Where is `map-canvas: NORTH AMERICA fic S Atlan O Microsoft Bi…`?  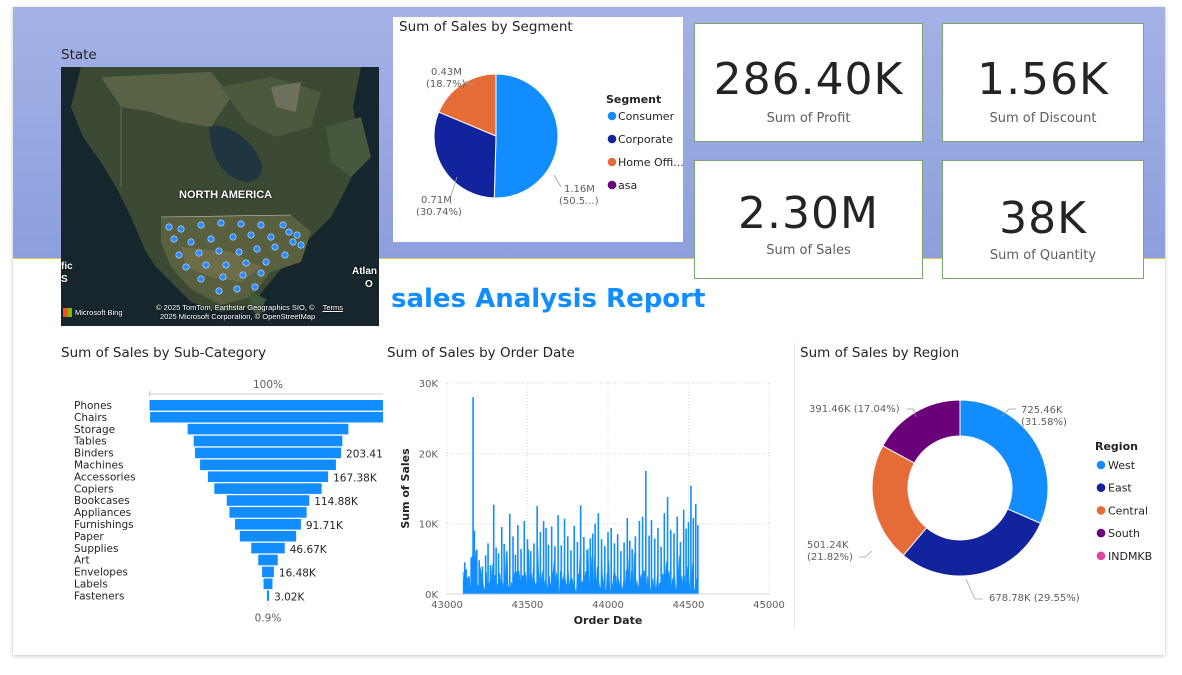 map-canvas: NORTH AMERICA fic S Atlan O Microsoft Bi… is located at coordinates (220, 196).